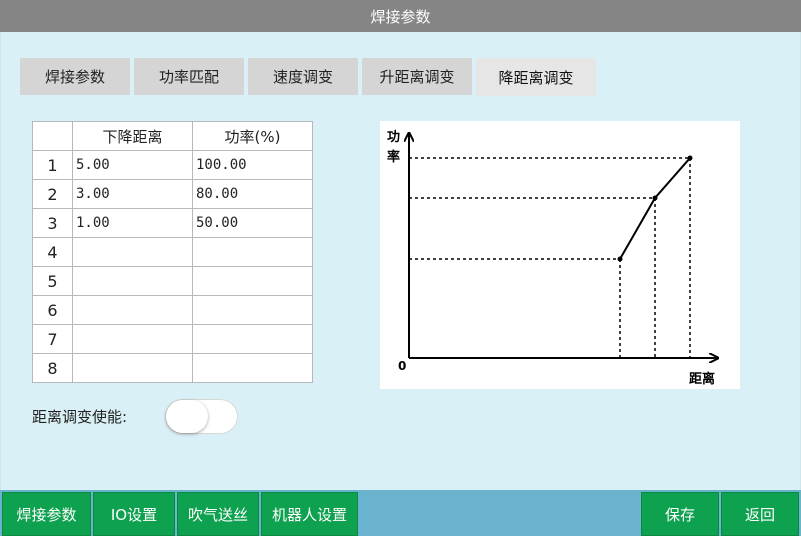 The width and height of the screenshot is (801, 536). I want to click on table-row: 7, so click(172, 339).